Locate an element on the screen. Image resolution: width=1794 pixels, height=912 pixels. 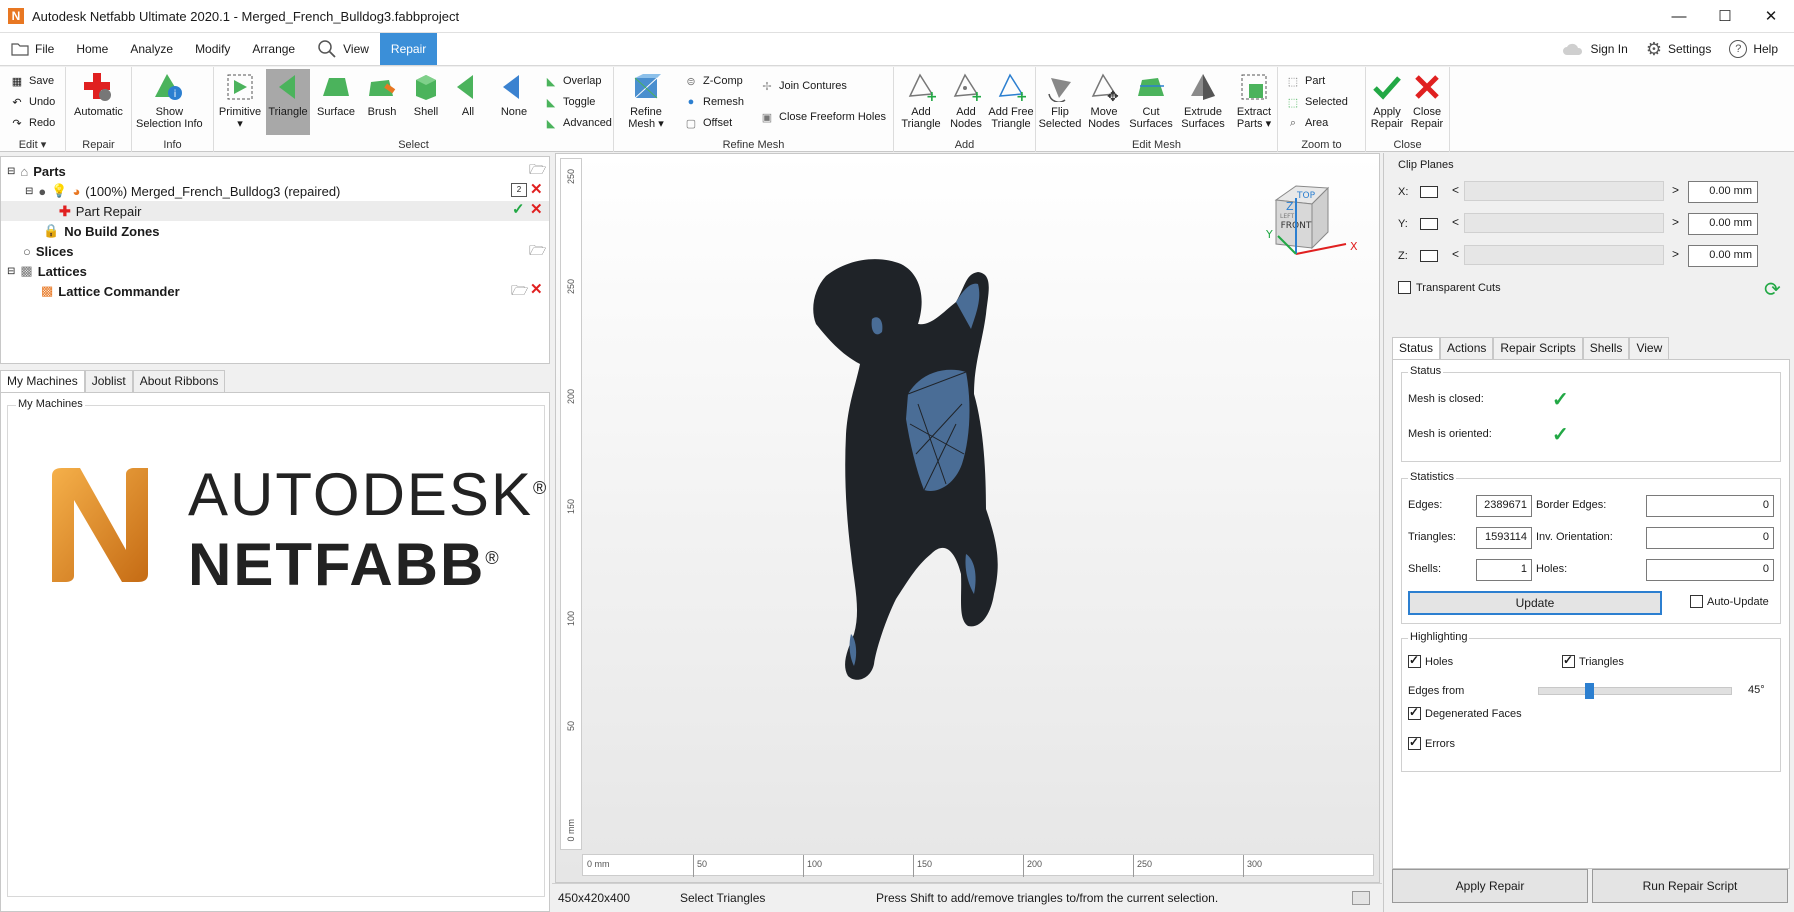
tab-status: Status is located at coordinates (1416, 348).